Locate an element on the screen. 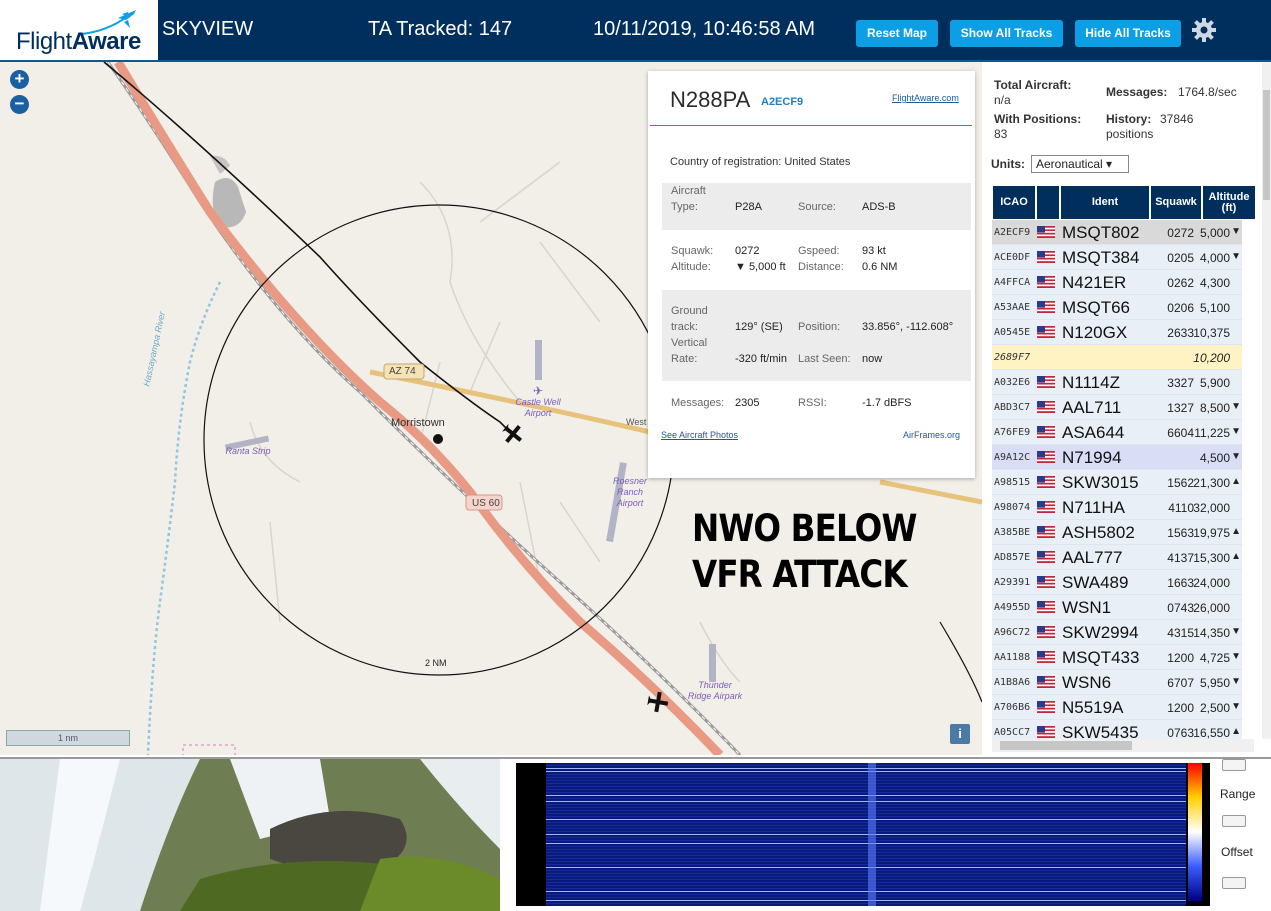 The height and width of the screenshot is (911, 1271). airport-icon: ✈ is located at coordinates (538, 391).